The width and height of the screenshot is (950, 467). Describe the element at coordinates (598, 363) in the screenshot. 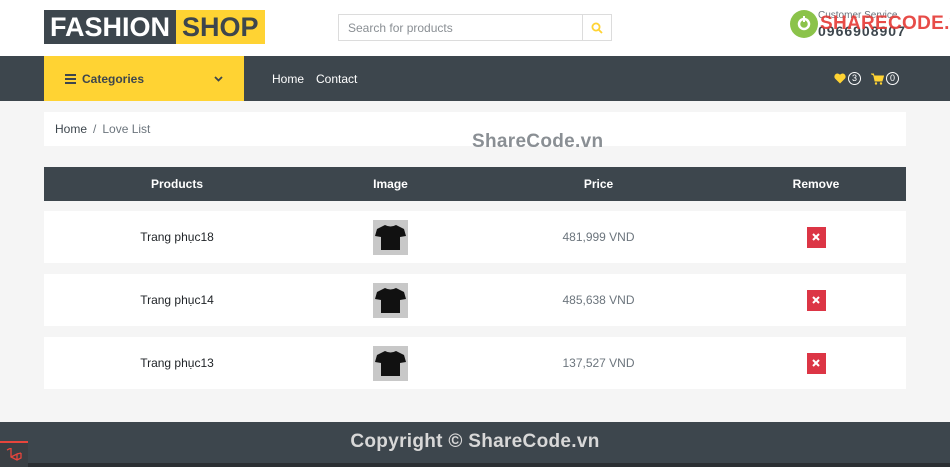

I see `product-price: 137,527 VND` at that location.